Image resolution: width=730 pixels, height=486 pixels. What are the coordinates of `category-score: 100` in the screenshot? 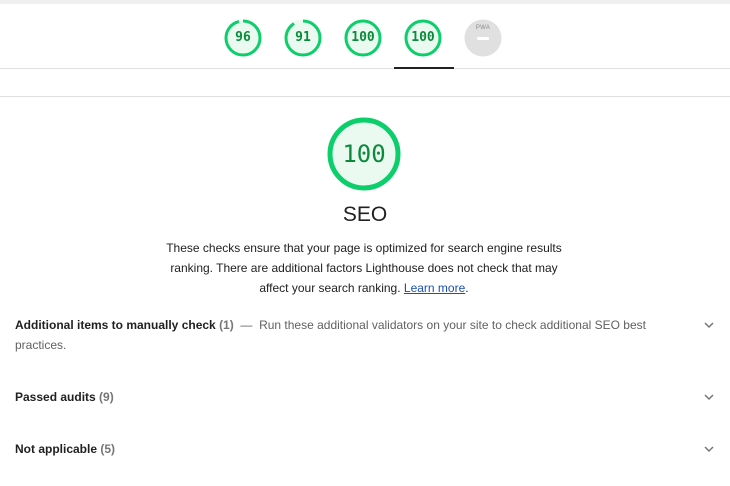 It's located at (364, 154).